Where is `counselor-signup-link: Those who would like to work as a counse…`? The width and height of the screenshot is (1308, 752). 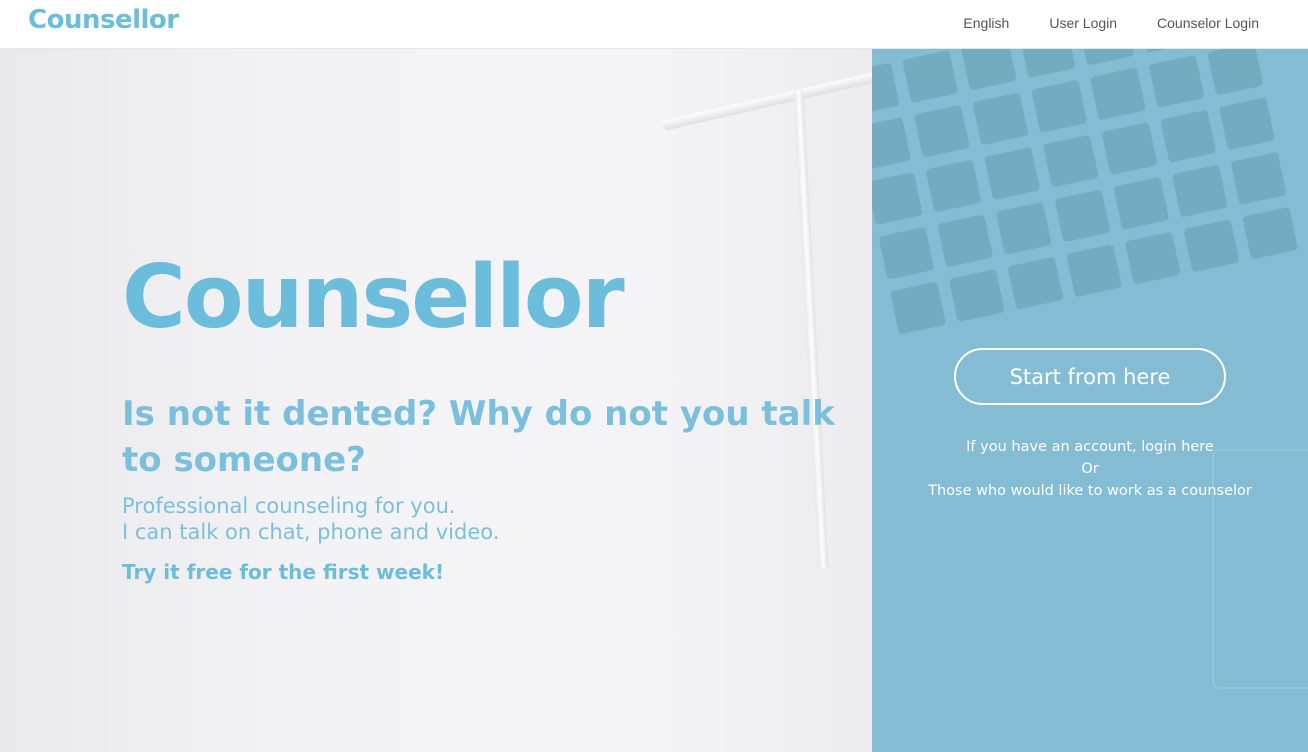 counselor-signup-link: Those who would like to work as a counse… is located at coordinates (1090, 491).